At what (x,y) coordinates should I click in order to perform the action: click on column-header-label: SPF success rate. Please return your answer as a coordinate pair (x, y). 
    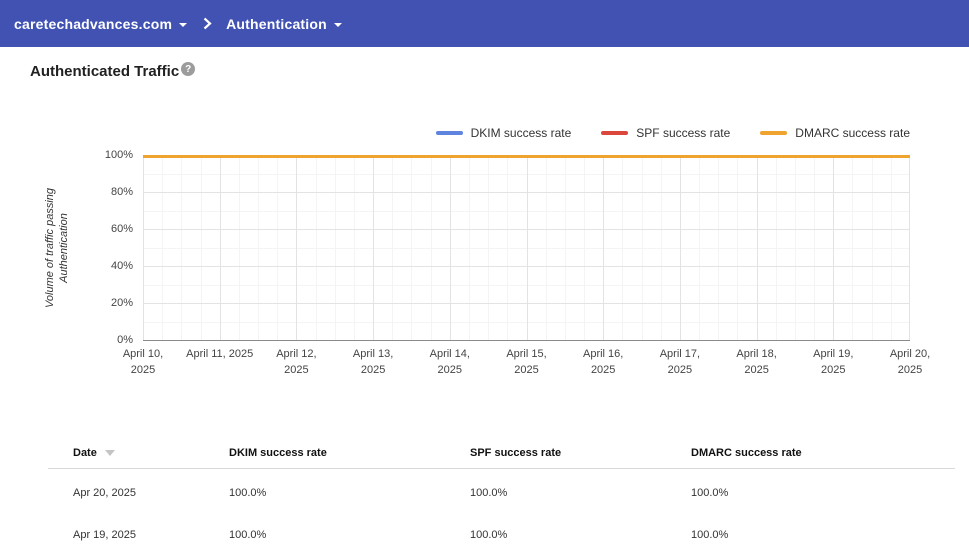
    Looking at the image, I should click on (516, 452).